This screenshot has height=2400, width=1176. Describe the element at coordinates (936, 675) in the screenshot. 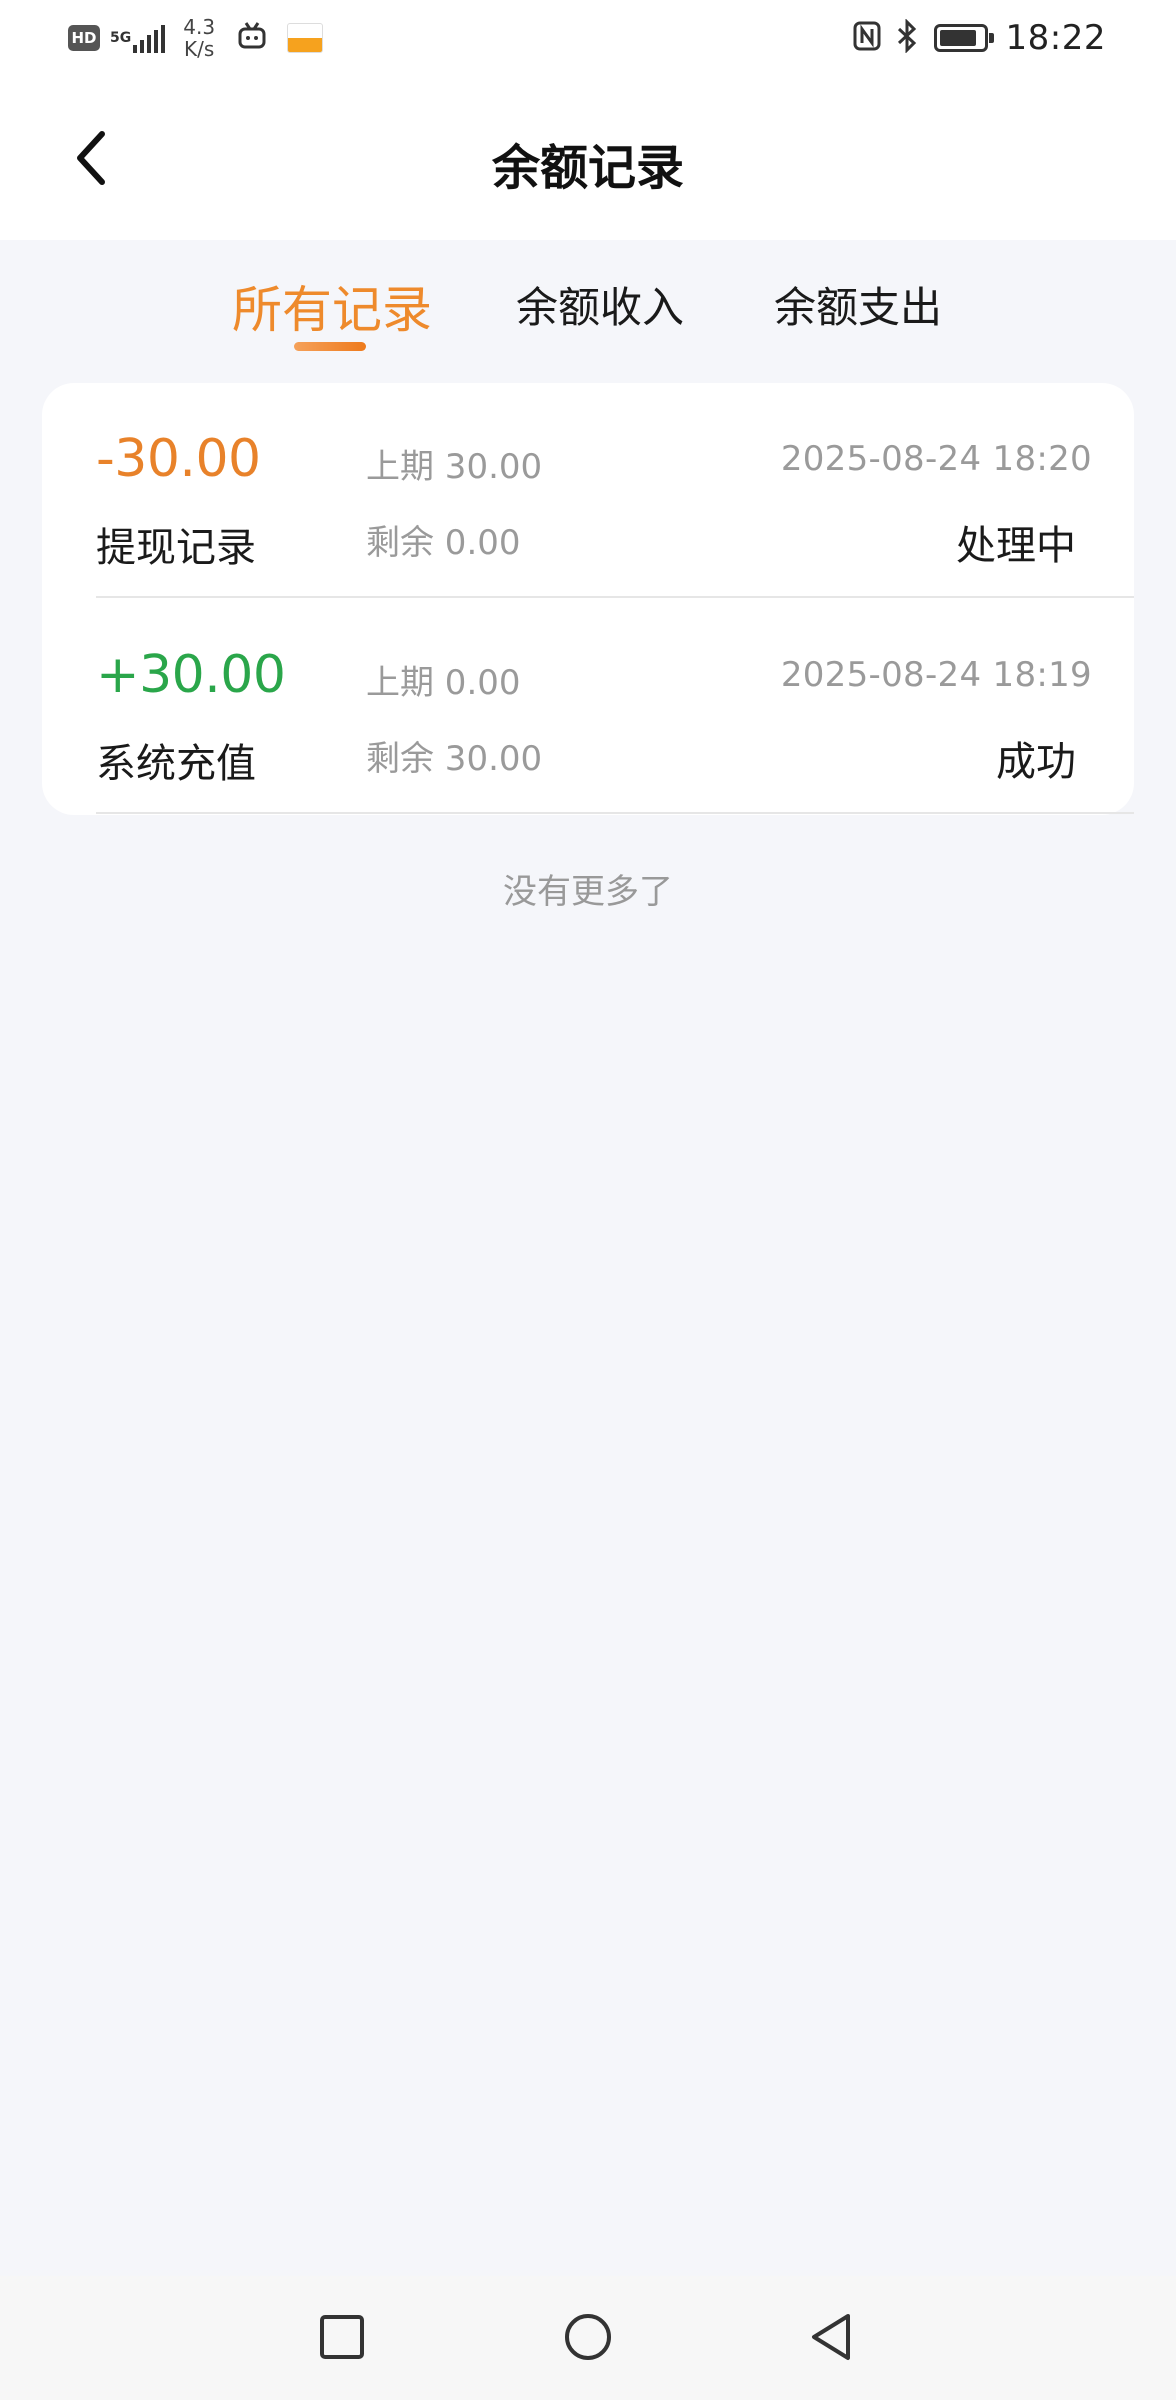

I see `record-time: 2025-08-24 18:19` at that location.